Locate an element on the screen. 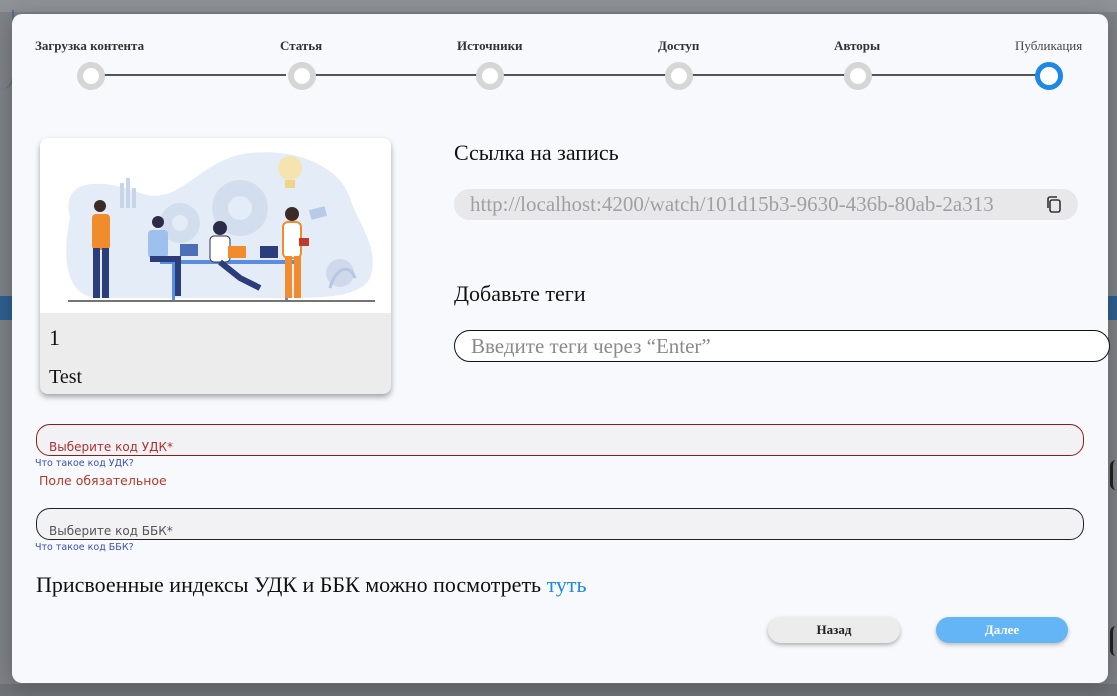 The image size is (1117, 696). step-dot-sources is located at coordinates (490, 76).